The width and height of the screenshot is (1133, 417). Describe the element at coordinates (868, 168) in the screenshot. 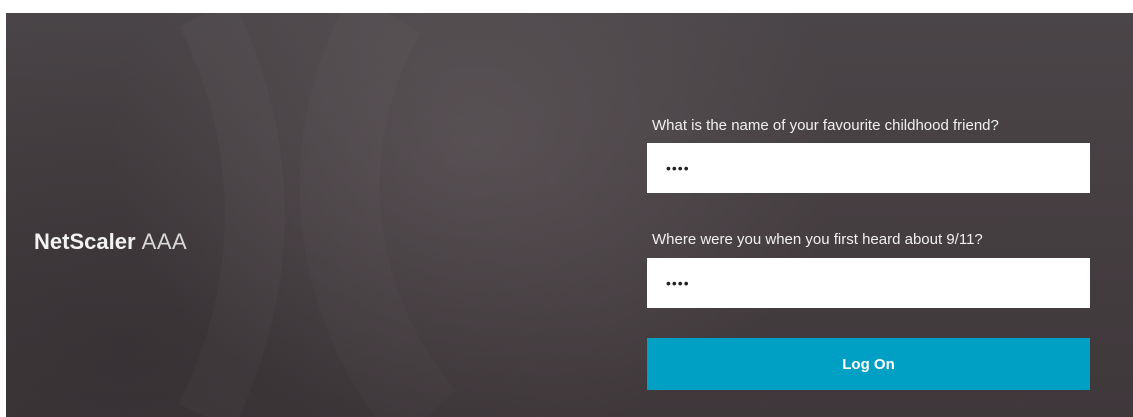

I see `question-1-answer-field` at that location.